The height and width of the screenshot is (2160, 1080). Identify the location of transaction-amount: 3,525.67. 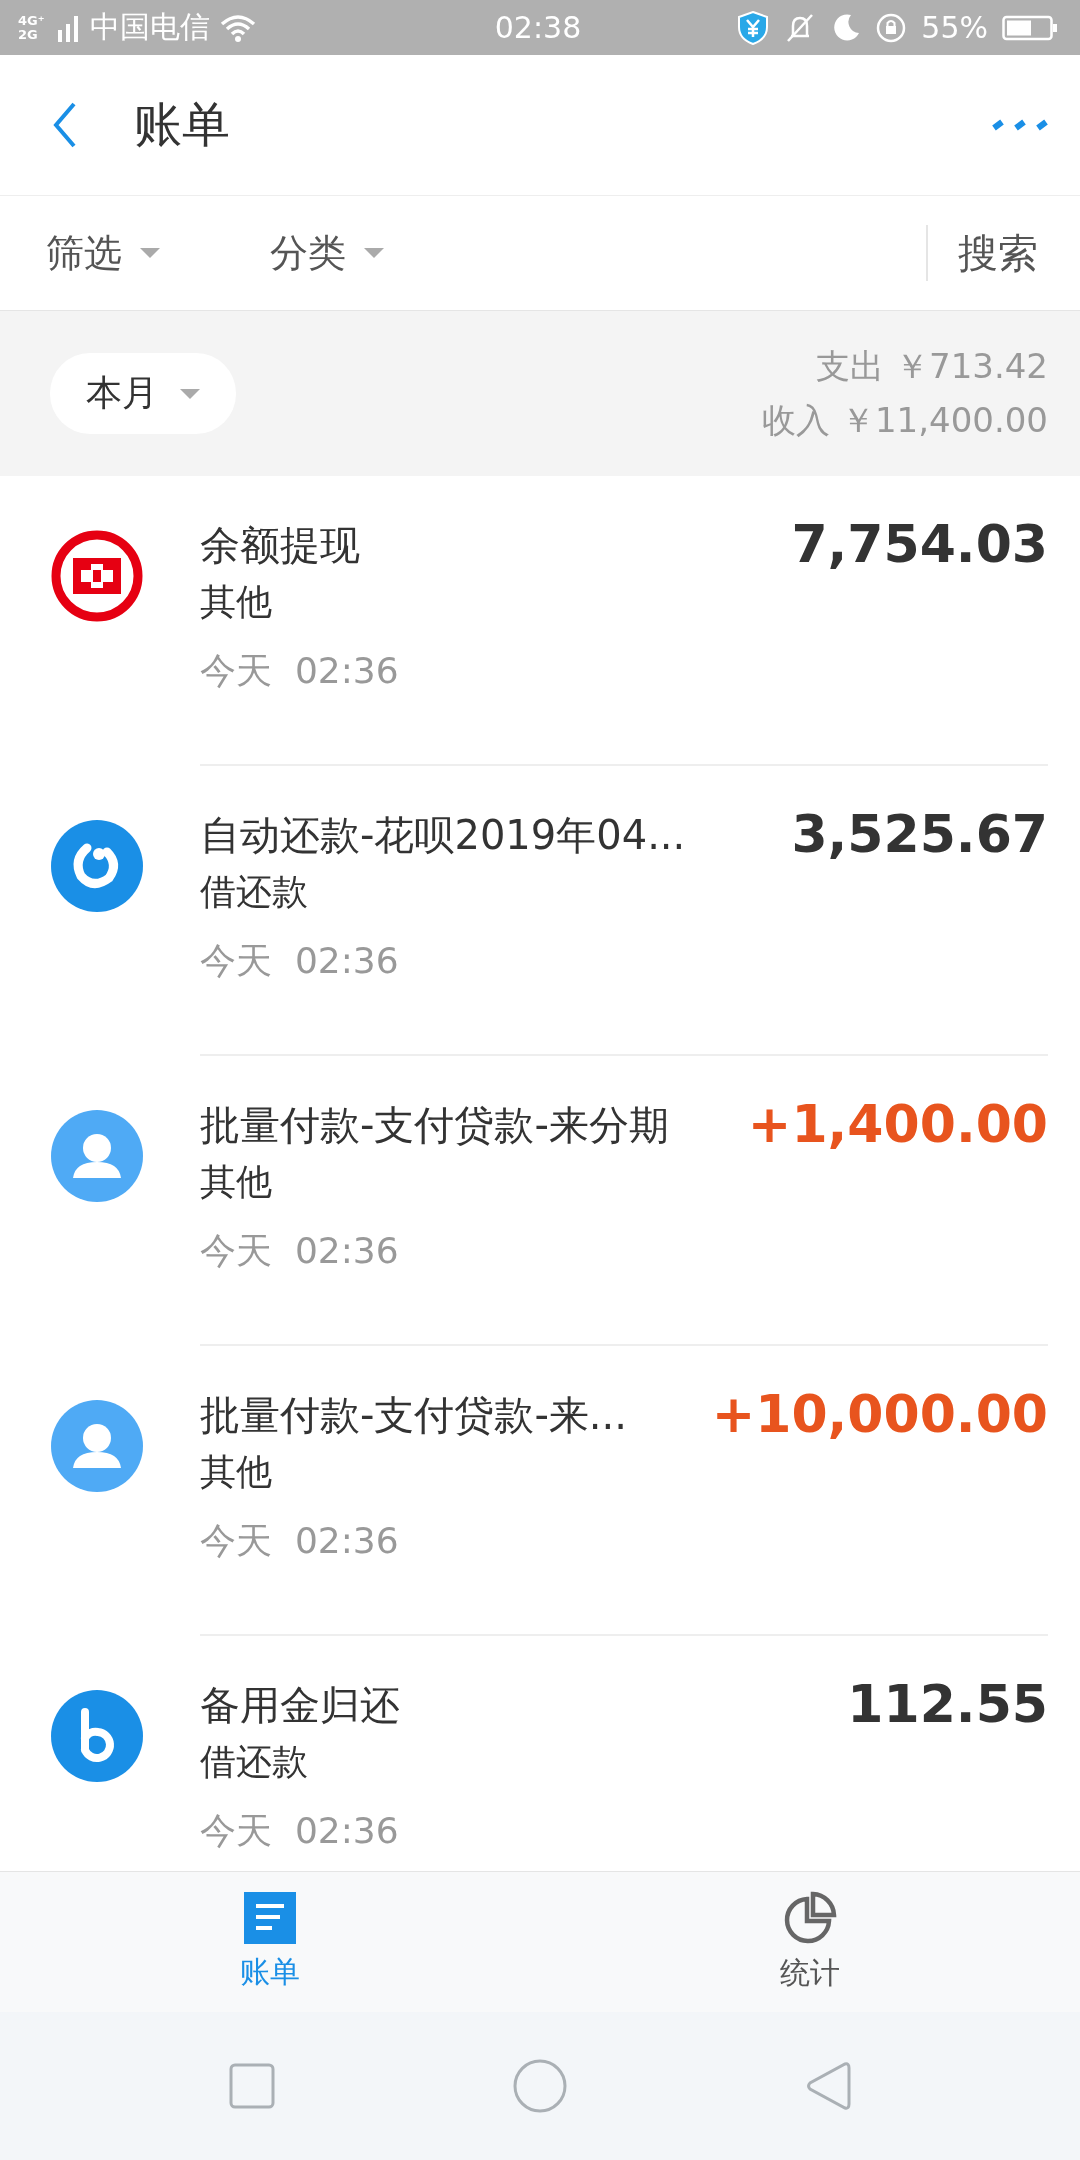
(919, 834).